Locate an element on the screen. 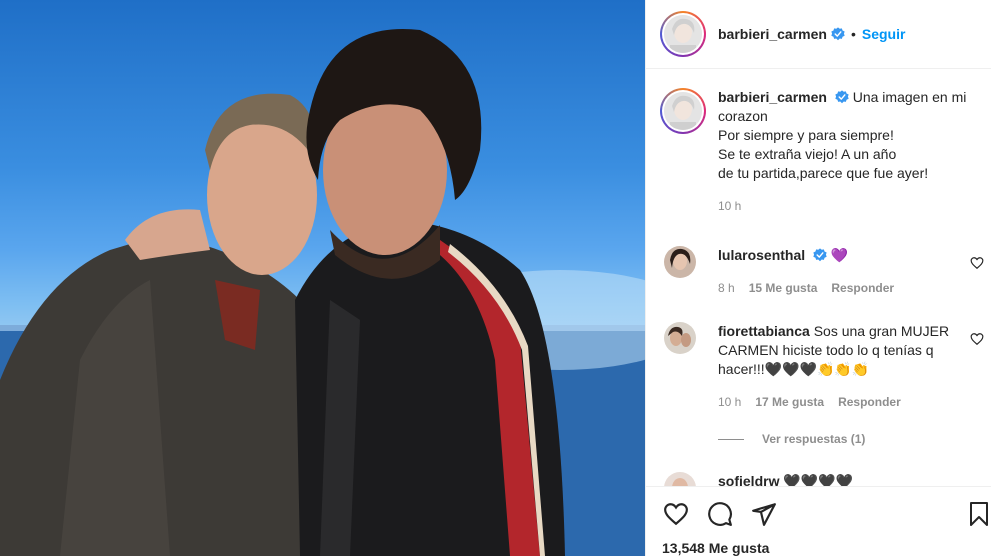  post-actions: 13,548 Me gusta is located at coordinates (818, 521).